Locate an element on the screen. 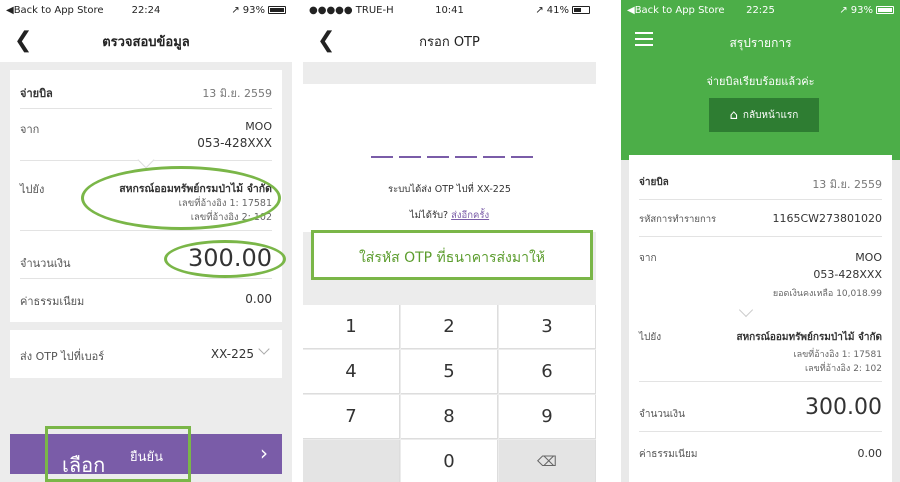  carrier: ●●●●● TRUE-H is located at coordinates (351, 10).